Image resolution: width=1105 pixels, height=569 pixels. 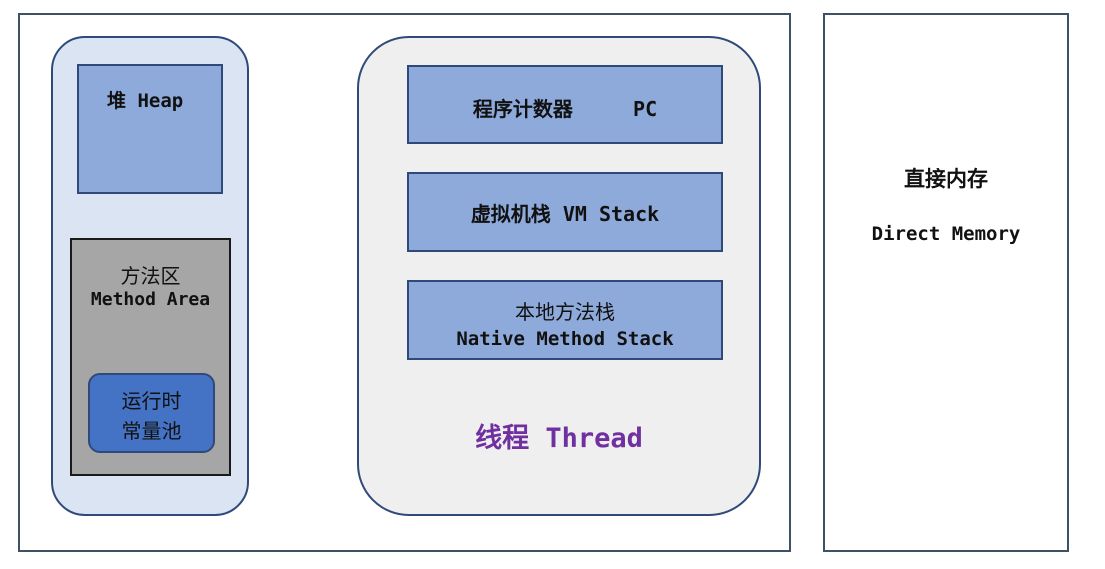 I want to click on vm-stack-box: 虚拟机栈 VM Stack, so click(x=565, y=212).